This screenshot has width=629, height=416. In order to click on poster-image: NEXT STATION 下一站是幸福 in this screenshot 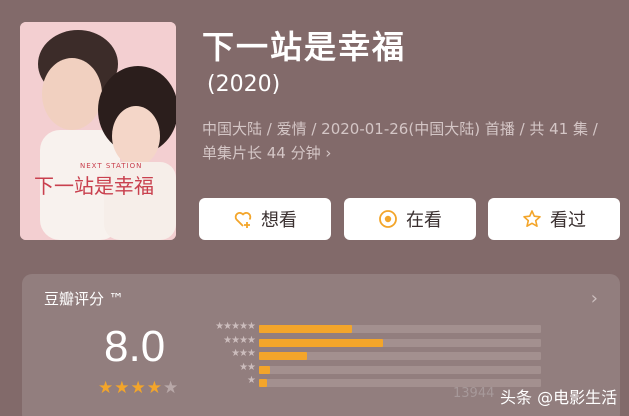, I will do `click(98, 131)`.